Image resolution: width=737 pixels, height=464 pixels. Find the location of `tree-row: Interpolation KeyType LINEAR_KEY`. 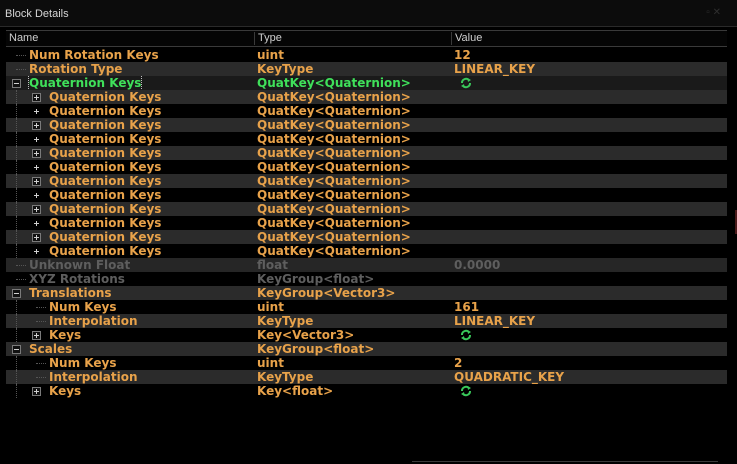

tree-row: Interpolation KeyType LINEAR_KEY is located at coordinates (366, 321).